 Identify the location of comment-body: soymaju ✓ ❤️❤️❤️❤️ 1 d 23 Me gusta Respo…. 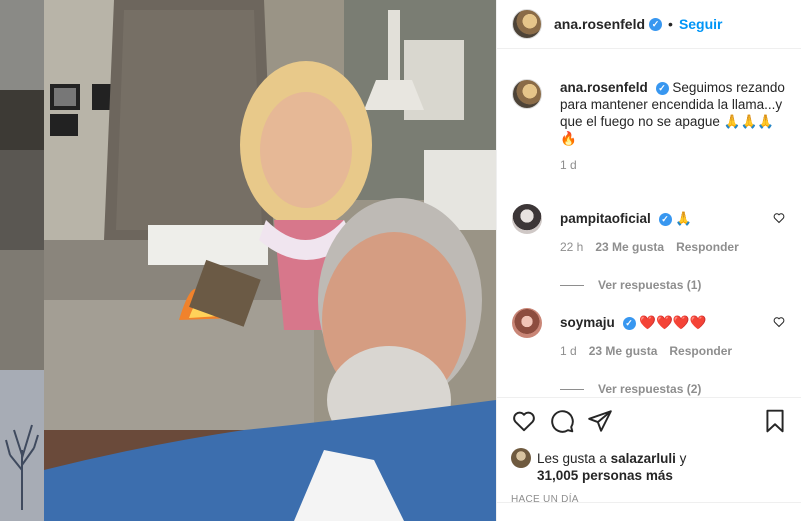
(660, 334).